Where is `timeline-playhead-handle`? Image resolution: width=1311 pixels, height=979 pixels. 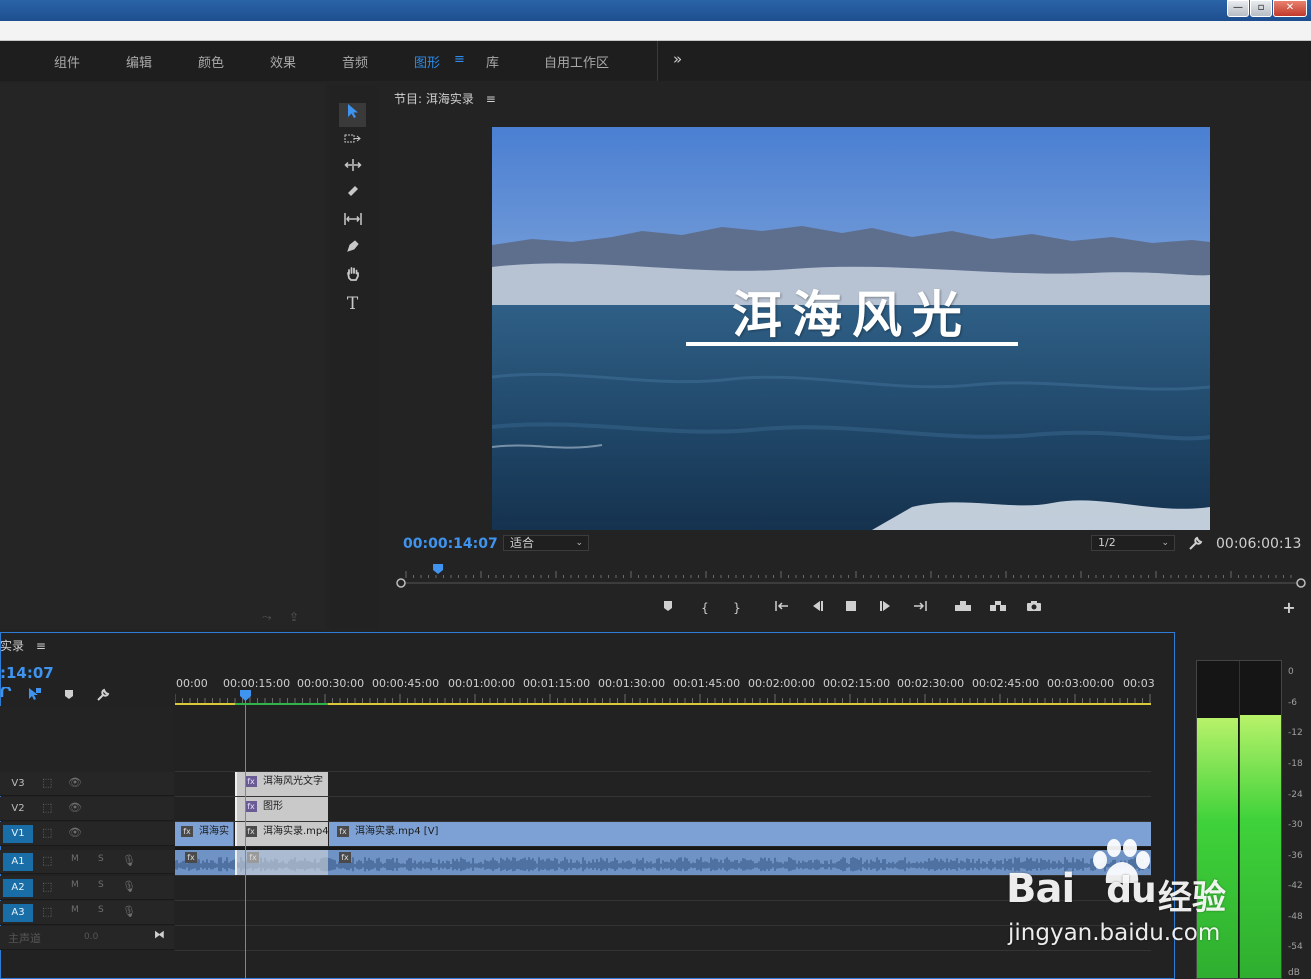
timeline-playhead-handle is located at coordinates (245, 695).